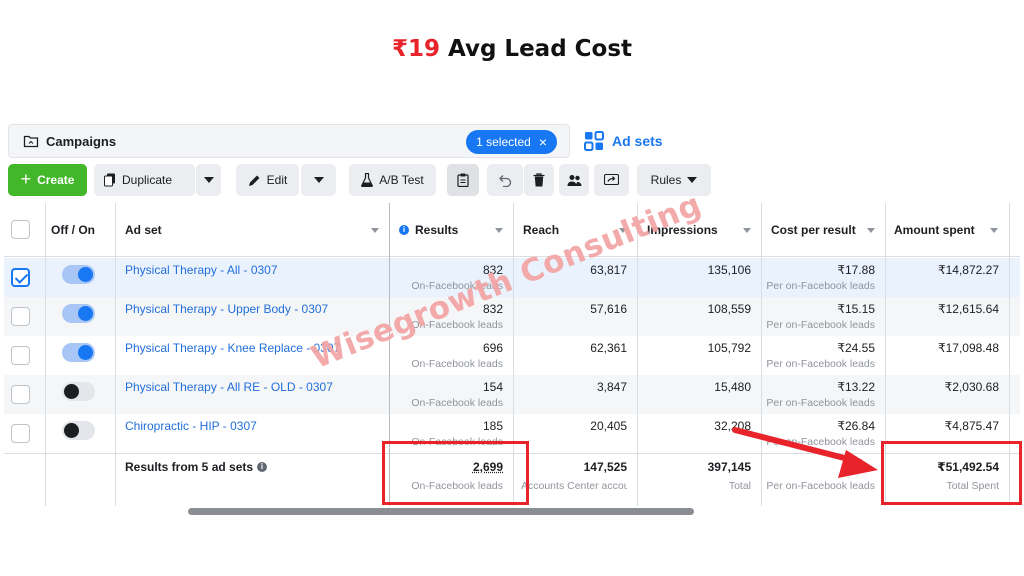 This screenshot has width=1024, height=576. Describe the element at coordinates (492, 387) in the screenshot. I see `results-value: 154` at that location.